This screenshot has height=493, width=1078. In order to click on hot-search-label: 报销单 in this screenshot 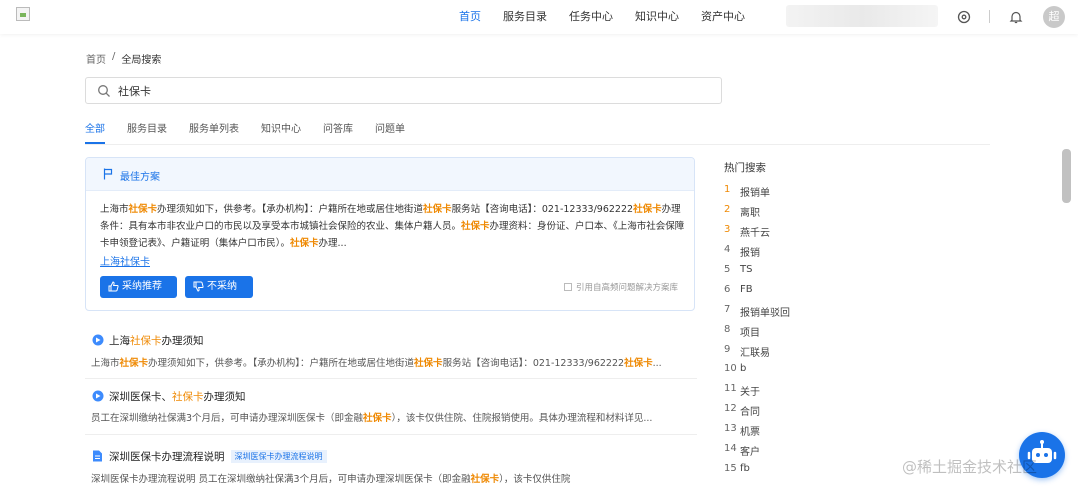, I will do `click(755, 193)`.